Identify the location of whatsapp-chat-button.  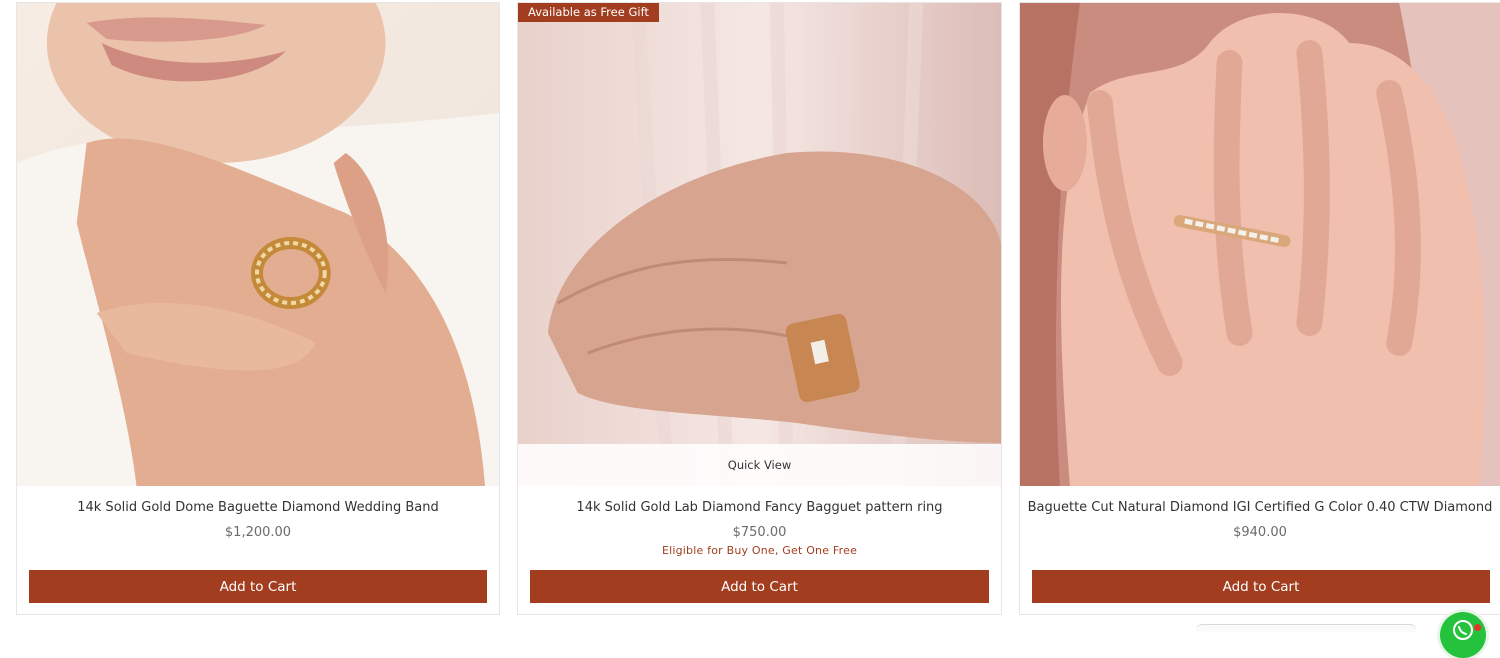
(1463, 635).